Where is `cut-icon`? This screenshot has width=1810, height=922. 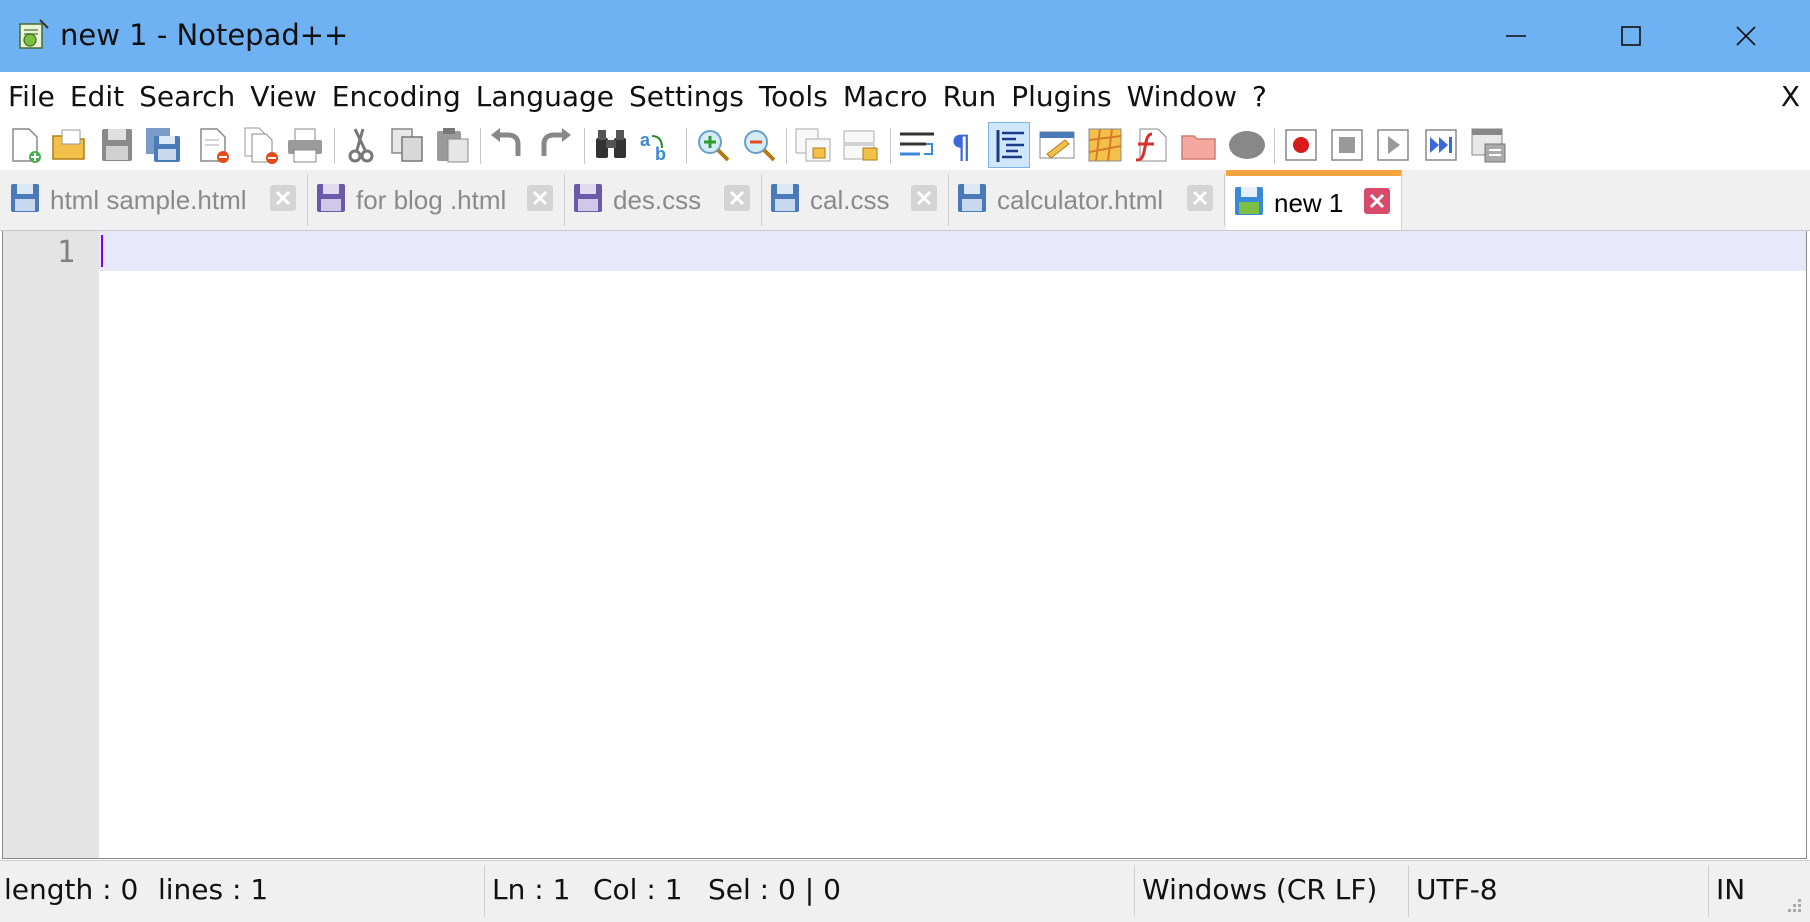
cut-icon is located at coordinates (361, 145).